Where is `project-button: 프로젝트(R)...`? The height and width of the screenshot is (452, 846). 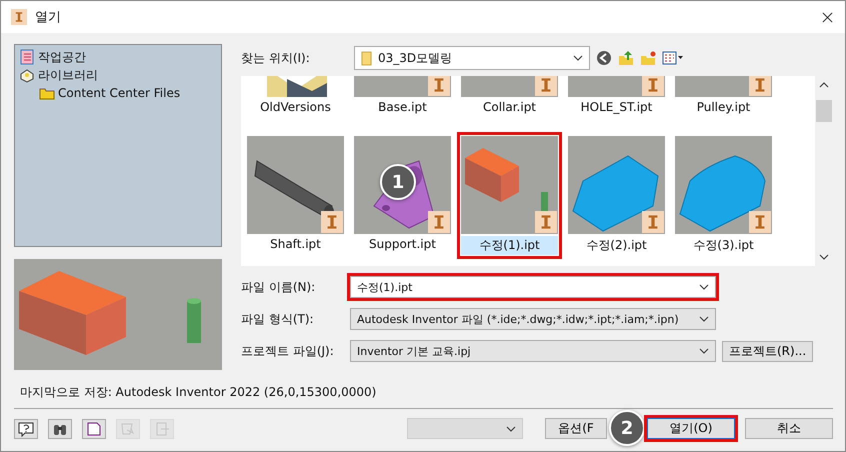
project-button: 프로젝트(R)... is located at coordinates (768, 351).